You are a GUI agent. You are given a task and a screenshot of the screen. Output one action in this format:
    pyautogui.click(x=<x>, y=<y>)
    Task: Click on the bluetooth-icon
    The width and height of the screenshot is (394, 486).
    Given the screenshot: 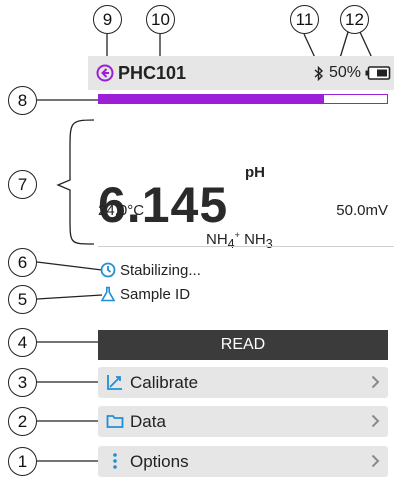 What is the action you would take?
    pyautogui.click(x=319, y=75)
    